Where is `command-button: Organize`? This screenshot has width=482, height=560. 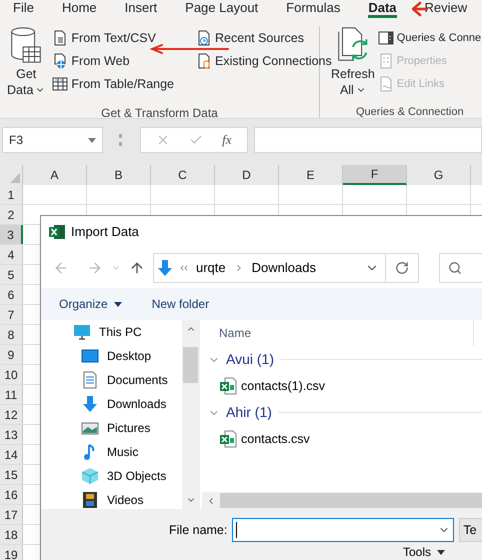
command-button: Organize is located at coordinates (90, 304).